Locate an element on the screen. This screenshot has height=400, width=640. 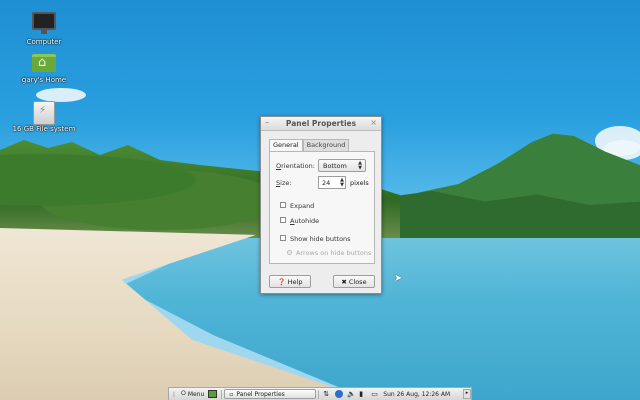
signal-icon: ▮ is located at coordinates (363, 394).